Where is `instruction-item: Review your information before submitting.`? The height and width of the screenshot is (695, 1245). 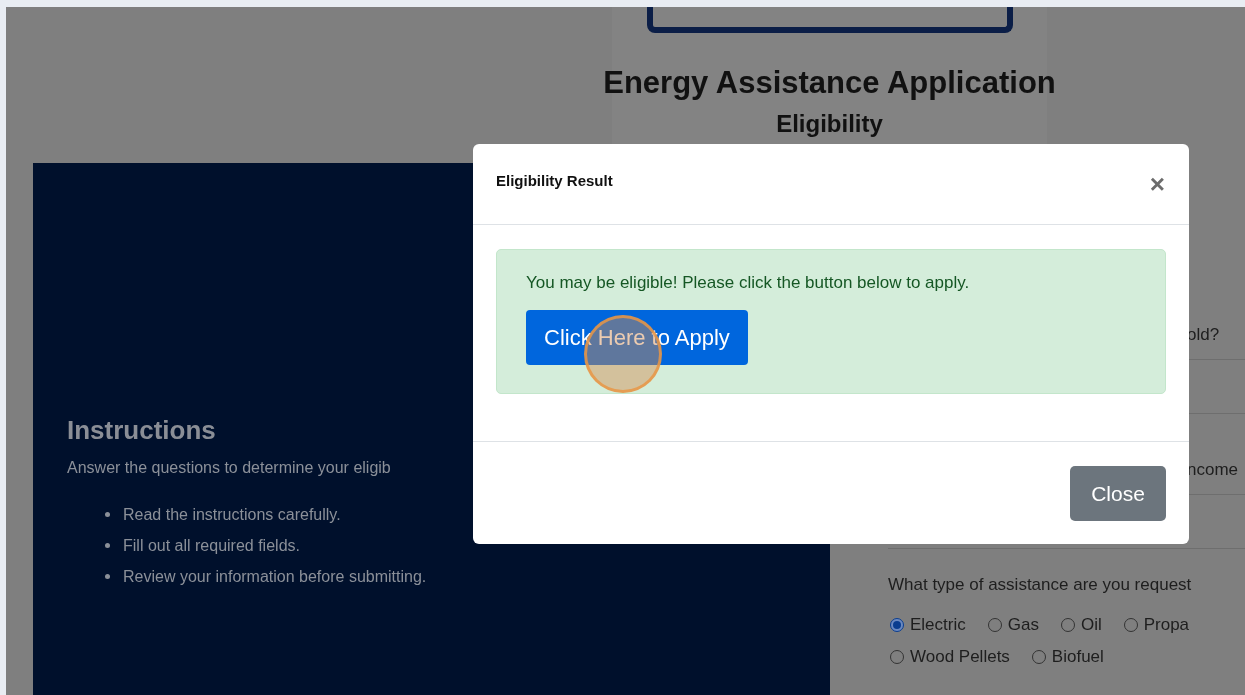 instruction-item: Review your information before submitting. is located at coordinates (275, 577).